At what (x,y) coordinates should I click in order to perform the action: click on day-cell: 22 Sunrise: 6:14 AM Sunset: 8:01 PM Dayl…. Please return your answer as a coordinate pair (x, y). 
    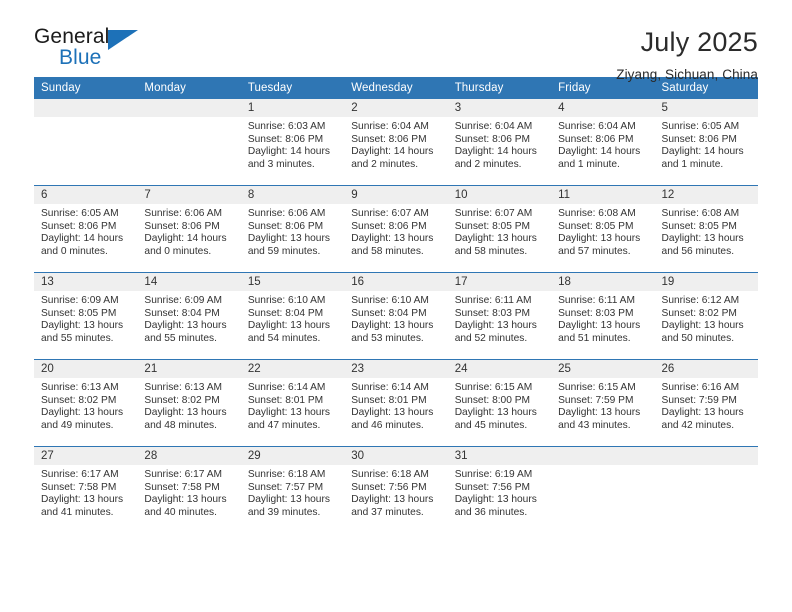
    Looking at the image, I should click on (292, 403).